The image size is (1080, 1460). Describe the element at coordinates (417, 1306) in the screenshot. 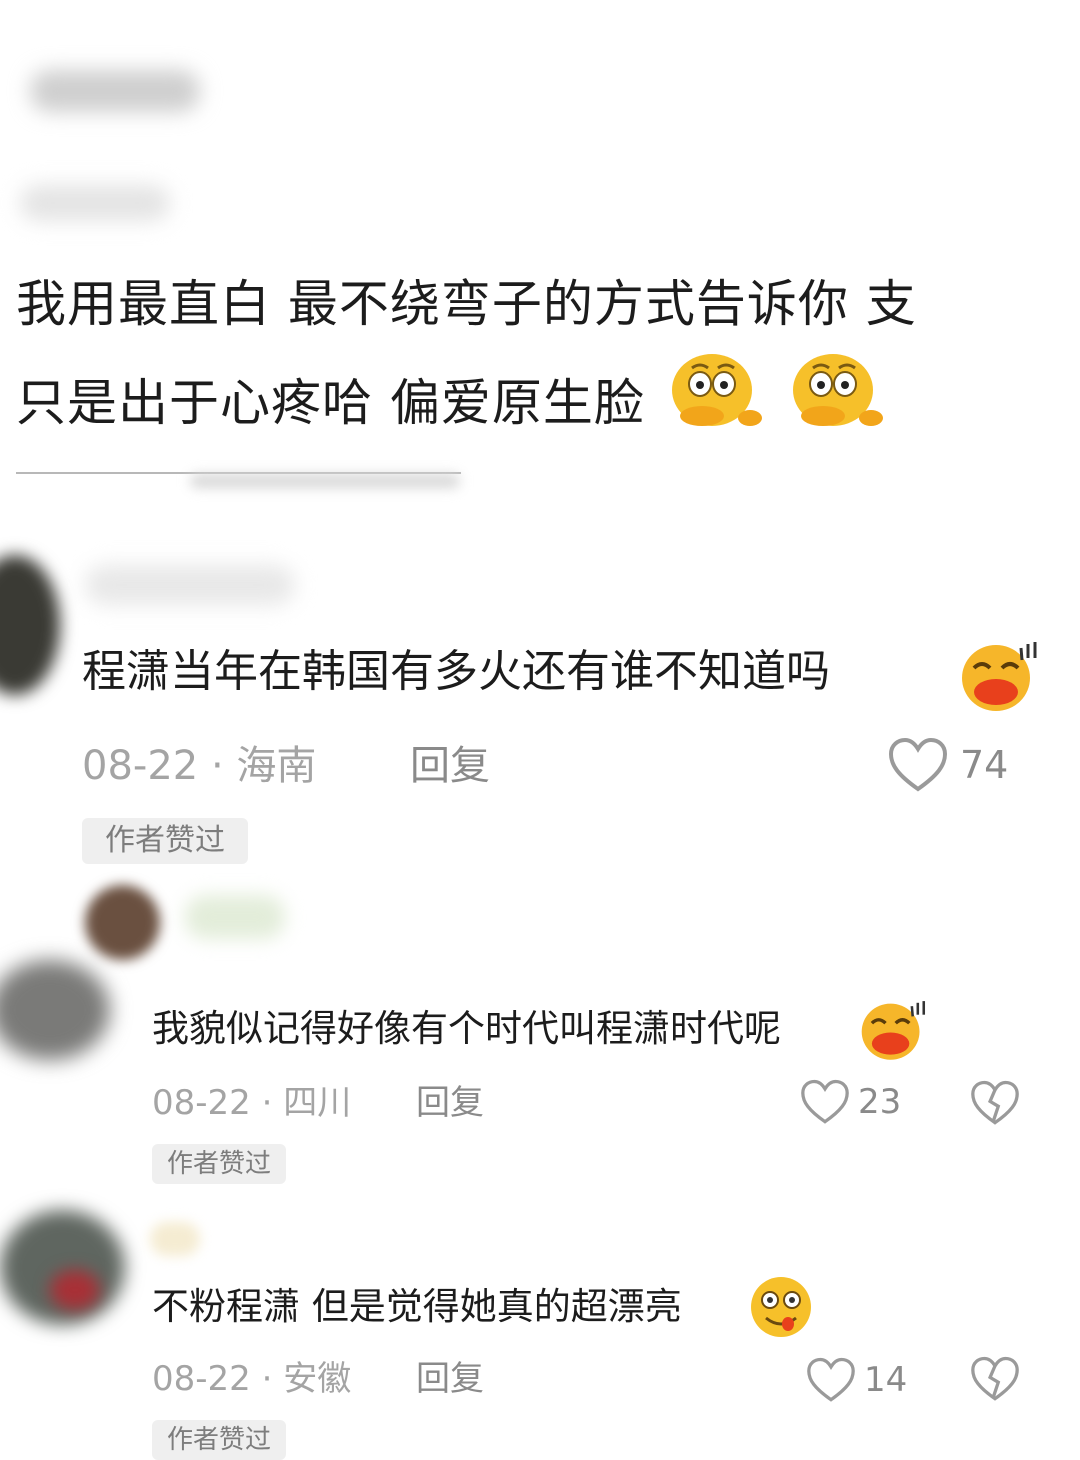

I see `comment-text: 不粉程潇 但是觉得她真的超漂亮` at that location.